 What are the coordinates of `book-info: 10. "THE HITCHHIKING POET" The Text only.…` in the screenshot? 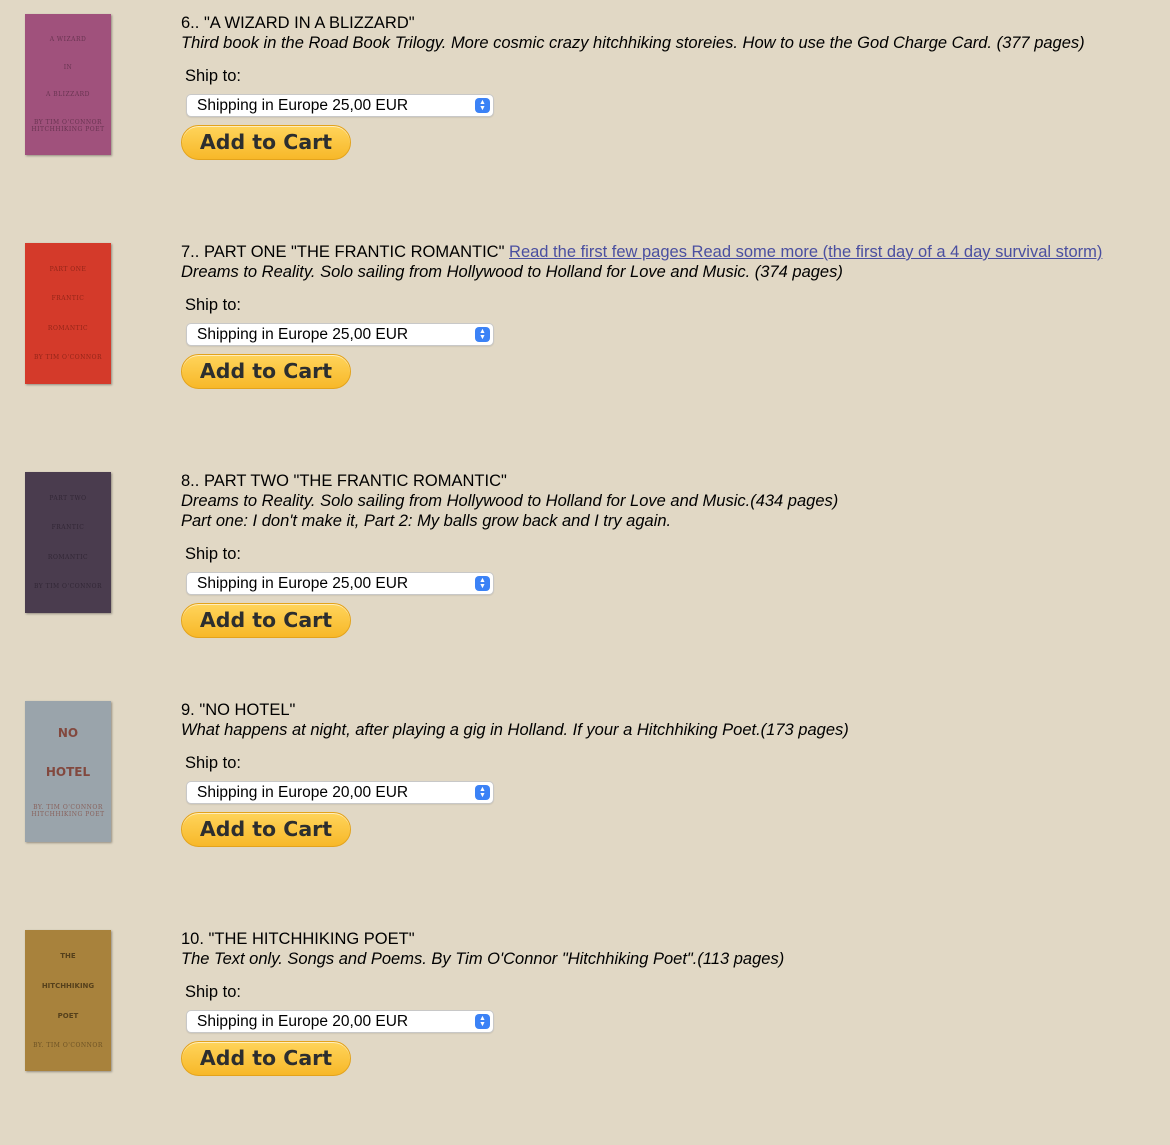 It's located at (668, 1002).